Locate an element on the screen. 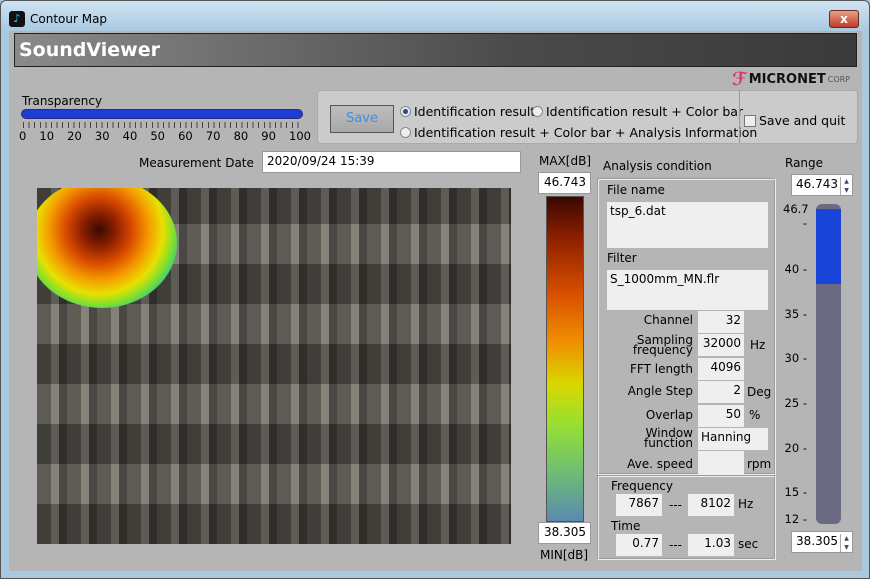  range-upper-value: 46.743 is located at coordinates (817, 184).